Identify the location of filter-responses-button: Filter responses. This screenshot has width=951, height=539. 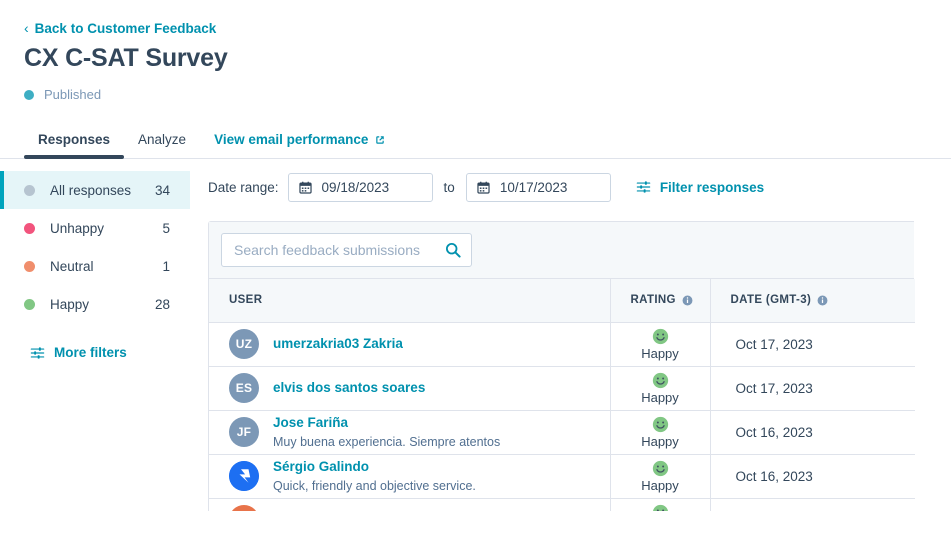
(700, 187).